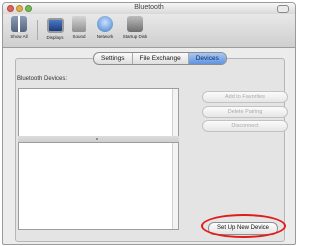 The image size is (320, 246). Describe the element at coordinates (42, 79) in the screenshot. I see `bluetooth-devices-label: Bluetooth Devices:` at that location.